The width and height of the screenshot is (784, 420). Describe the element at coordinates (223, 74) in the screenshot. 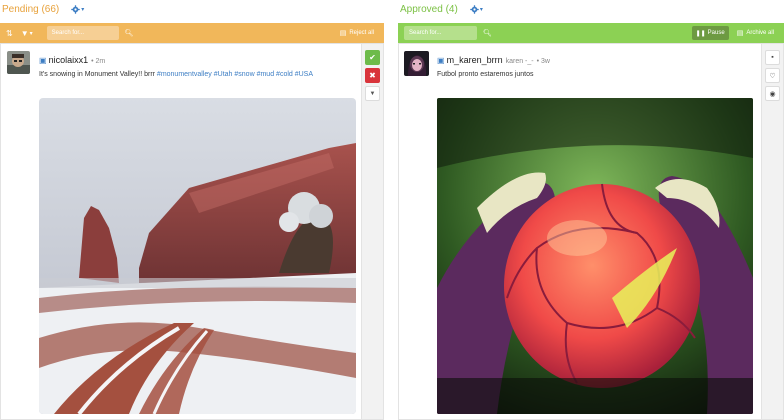

I see `hashtag: #Utah` at that location.